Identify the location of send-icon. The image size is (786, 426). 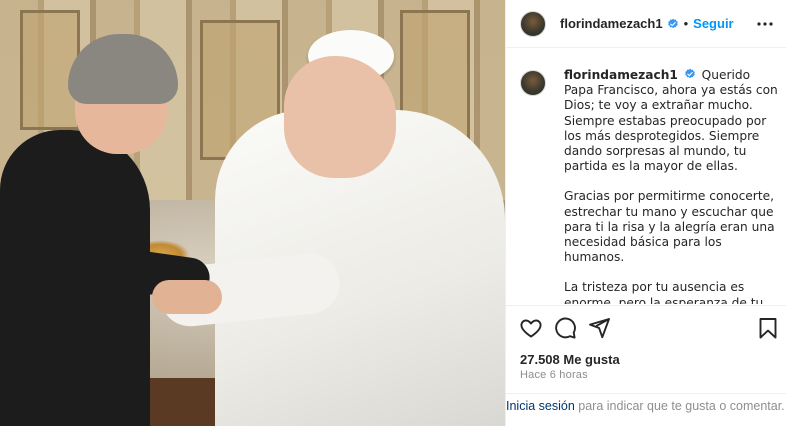
(599, 328).